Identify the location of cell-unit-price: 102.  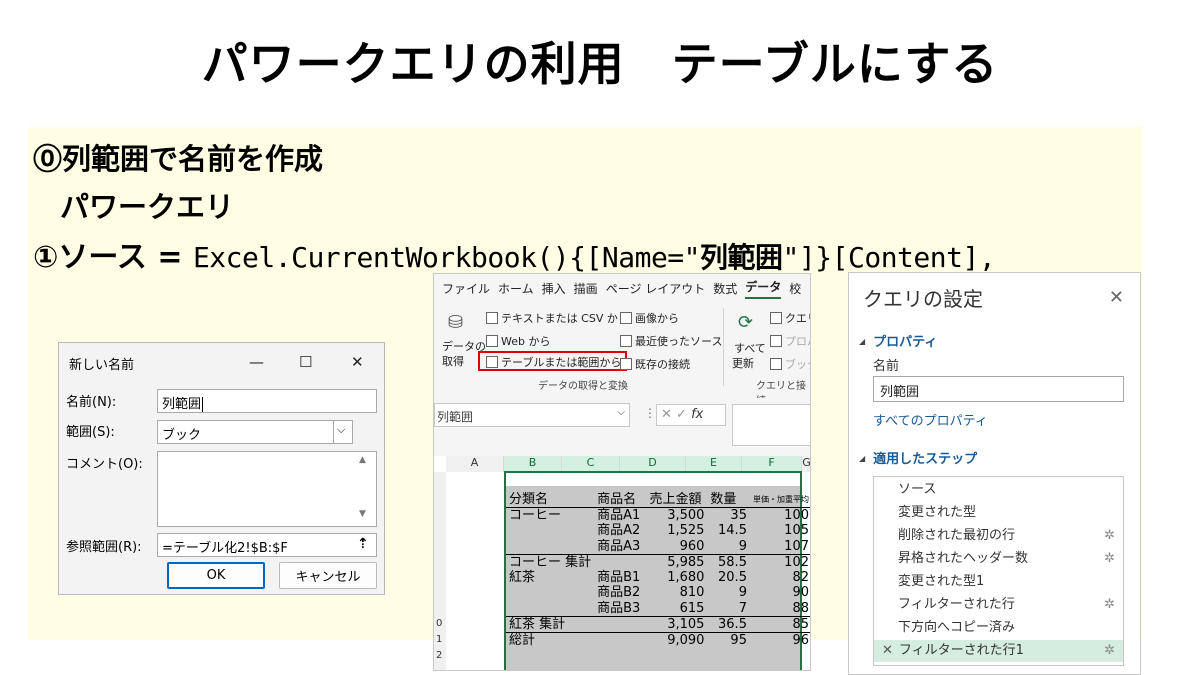
(779, 561).